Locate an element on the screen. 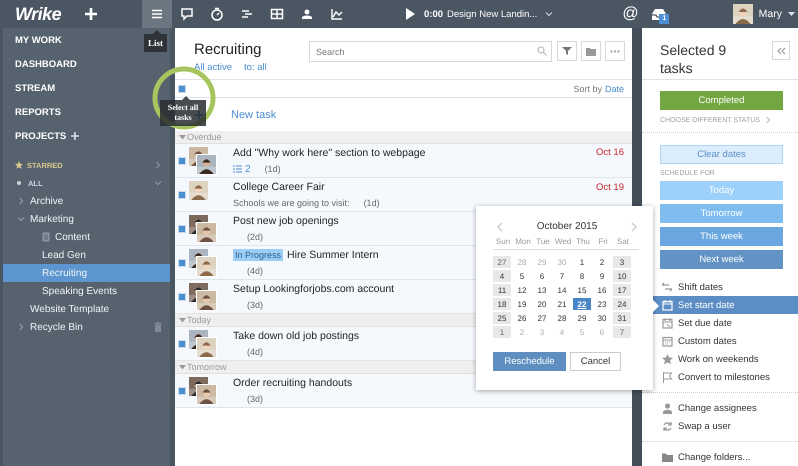 This screenshot has height=466, width=798. weekday-label: Tue is located at coordinates (543, 241).